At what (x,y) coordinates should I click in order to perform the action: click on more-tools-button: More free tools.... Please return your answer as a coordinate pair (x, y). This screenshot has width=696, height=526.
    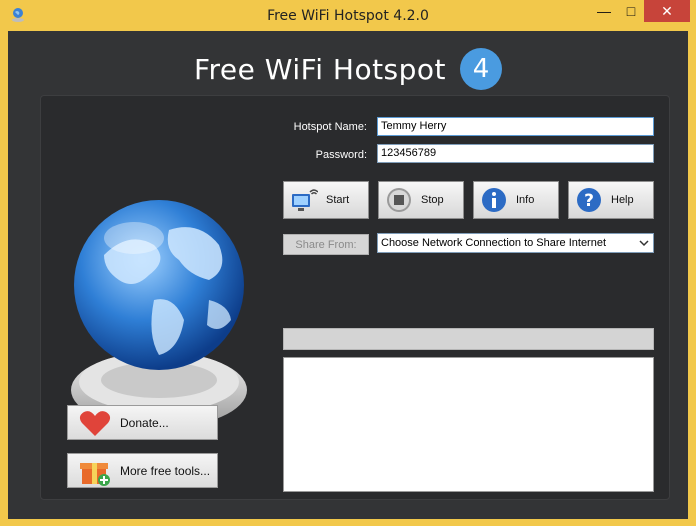
    Looking at the image, I should click on (142, 470).